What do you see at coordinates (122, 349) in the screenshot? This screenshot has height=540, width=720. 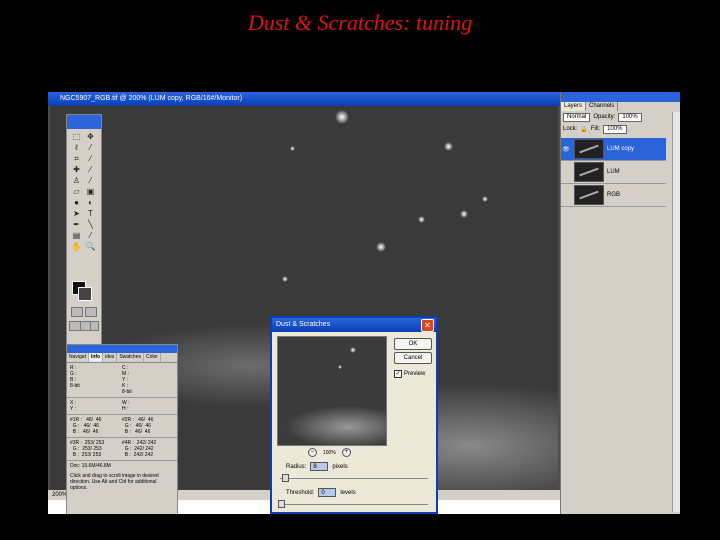 I see `info-palette-titlebar` at bounding box center [122, 349].